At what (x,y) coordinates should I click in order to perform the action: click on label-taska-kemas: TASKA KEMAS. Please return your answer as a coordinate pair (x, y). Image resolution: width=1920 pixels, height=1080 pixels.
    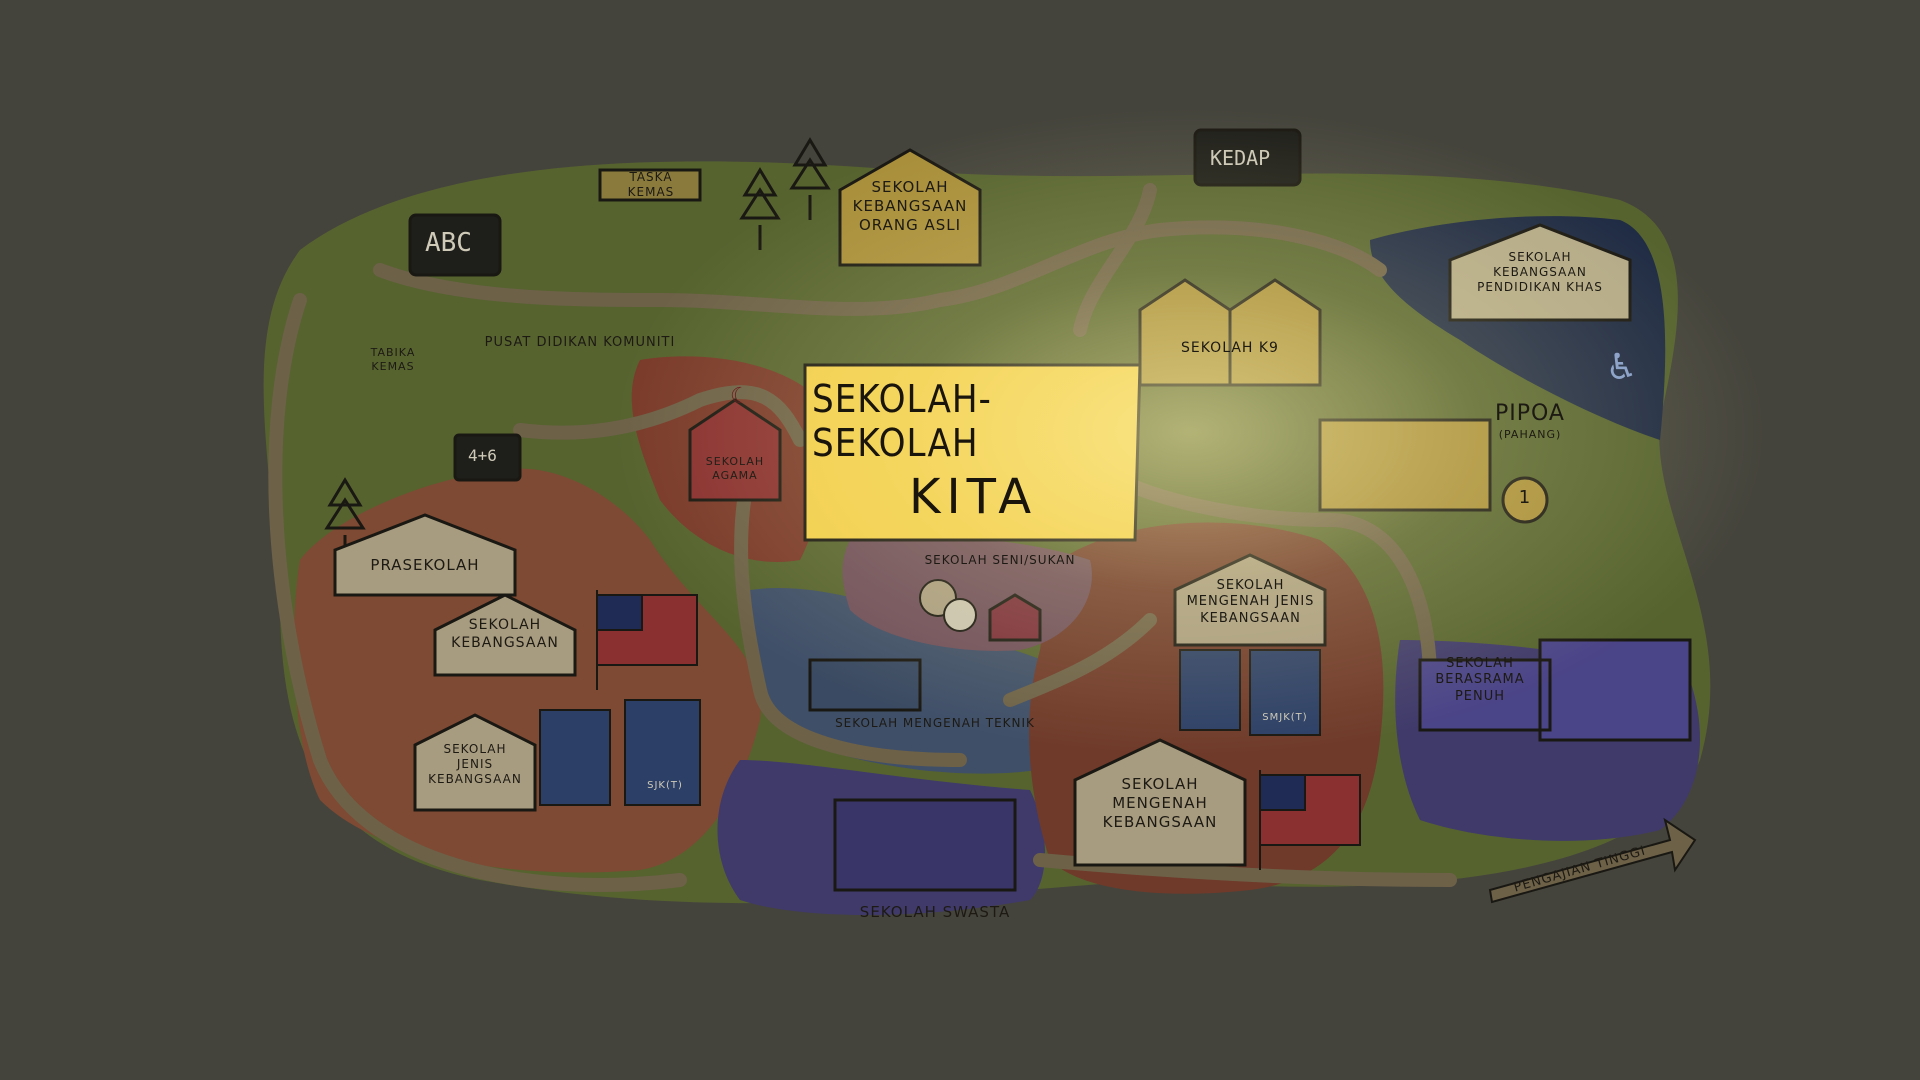
    Looking at the image, I should click on (651, 185).